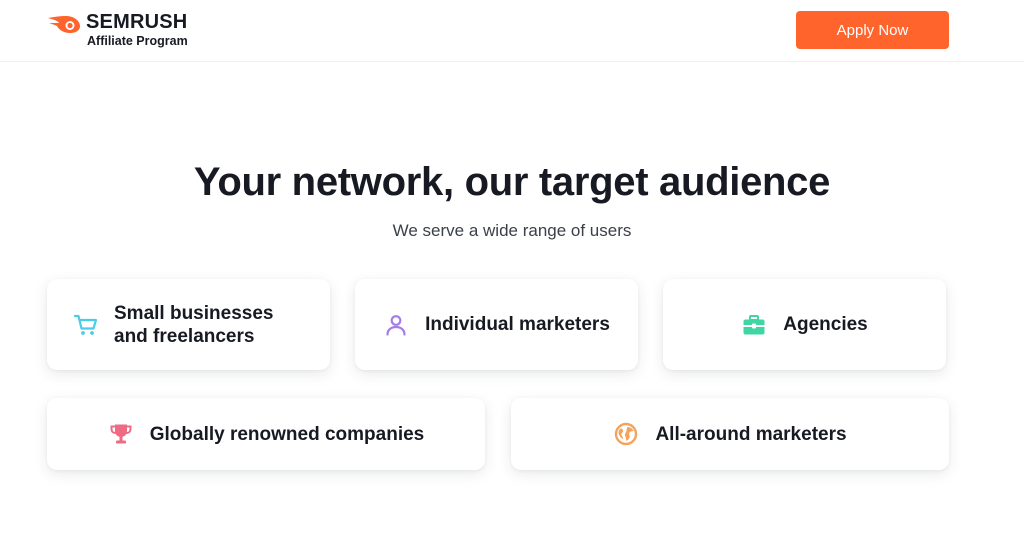 The image size is (1024, 535). What do you see at coordinates (517, 324) in the screenshot?
I see `audience-label: Individual marketers` at bounding box center [517, 324].